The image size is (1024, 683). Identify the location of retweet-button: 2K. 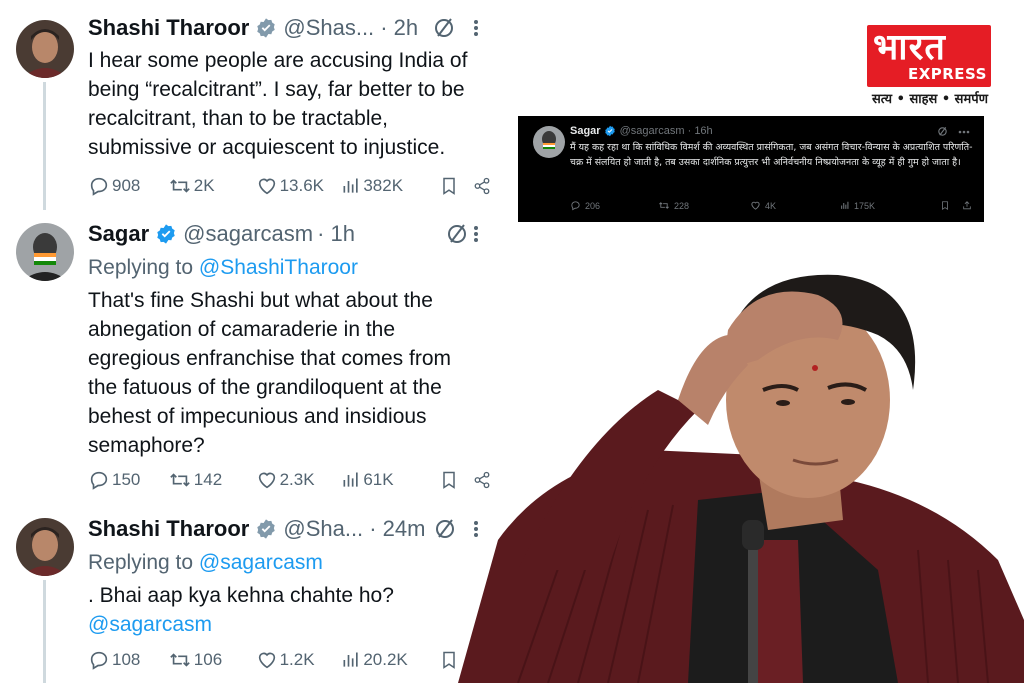
(212, 186).